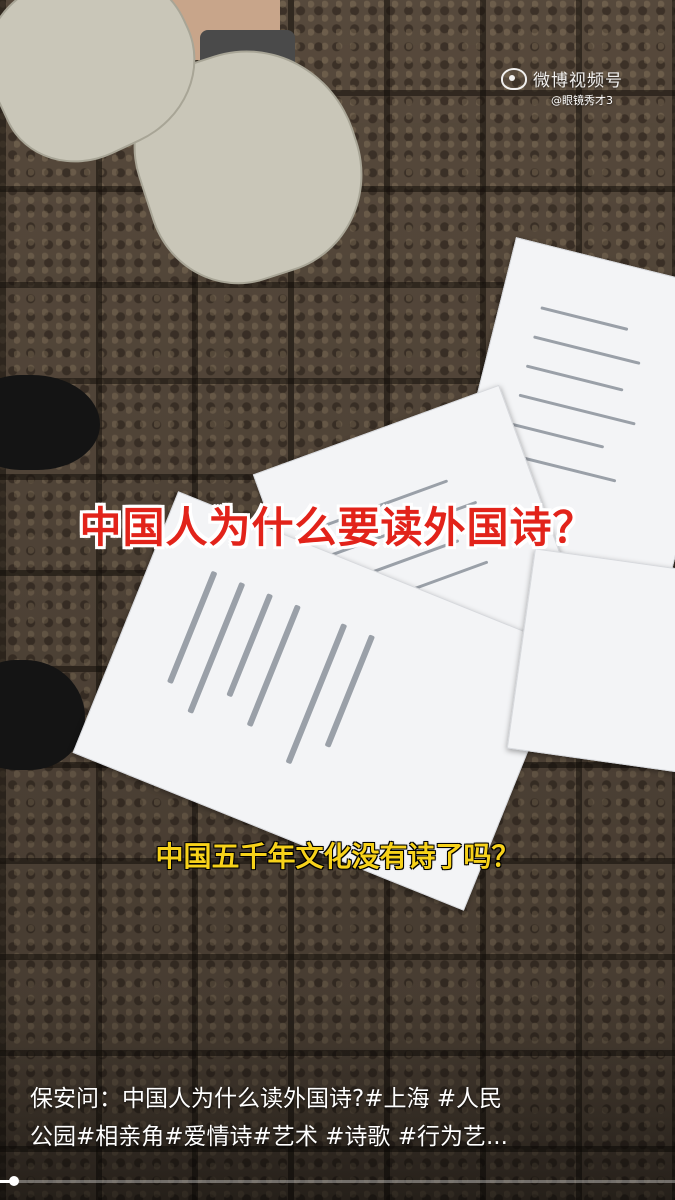 The image size is (675, 1200). What do you see at coordinates (266, 1099) in the screenshot?
I see `description-line-1: 保安问：中国人为什么读外国诗?#上海 #人民` at bounding box center [266, 1099].